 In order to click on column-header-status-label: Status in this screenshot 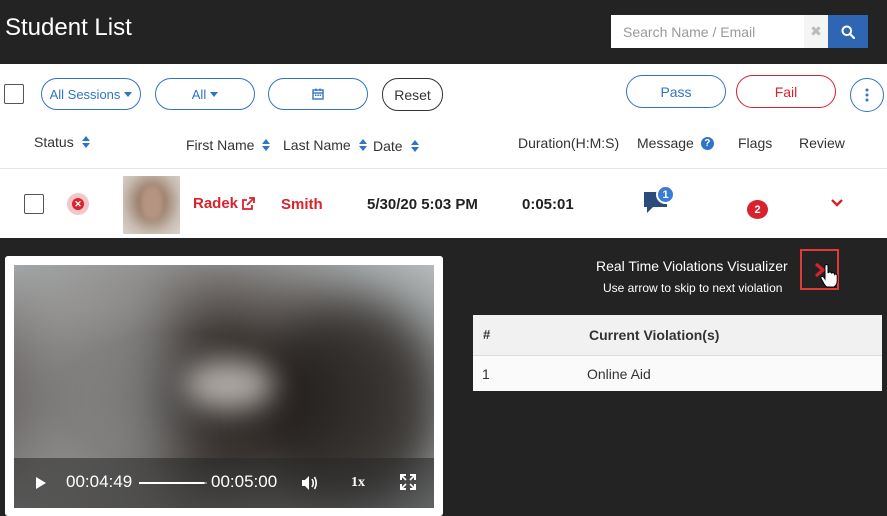, I will do `click(54, 142)`.